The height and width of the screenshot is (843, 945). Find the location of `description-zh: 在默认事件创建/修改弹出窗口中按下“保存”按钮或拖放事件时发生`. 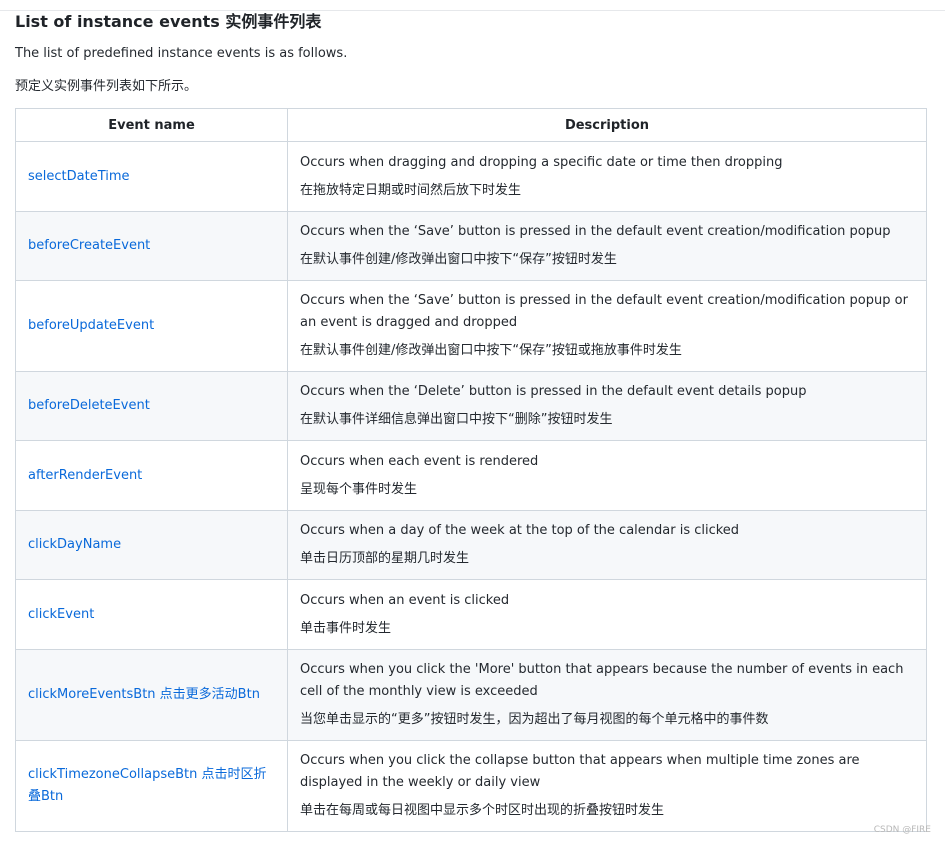

description-zh: 在默认事件创建/修改弹出窗口中按下“保存”按钮或拖放事件时发生 is located at coordinates (491, 350).